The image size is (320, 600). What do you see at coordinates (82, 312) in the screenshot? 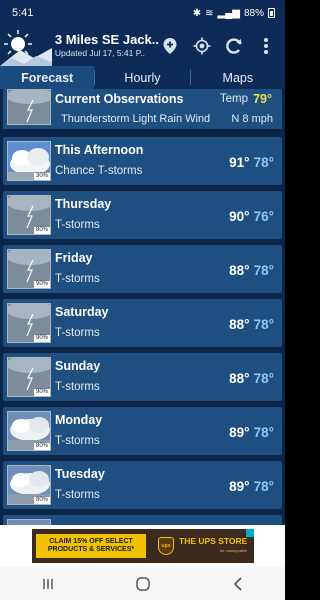
I see `forecast-day: Saturday` at bounding box center [82, 312].